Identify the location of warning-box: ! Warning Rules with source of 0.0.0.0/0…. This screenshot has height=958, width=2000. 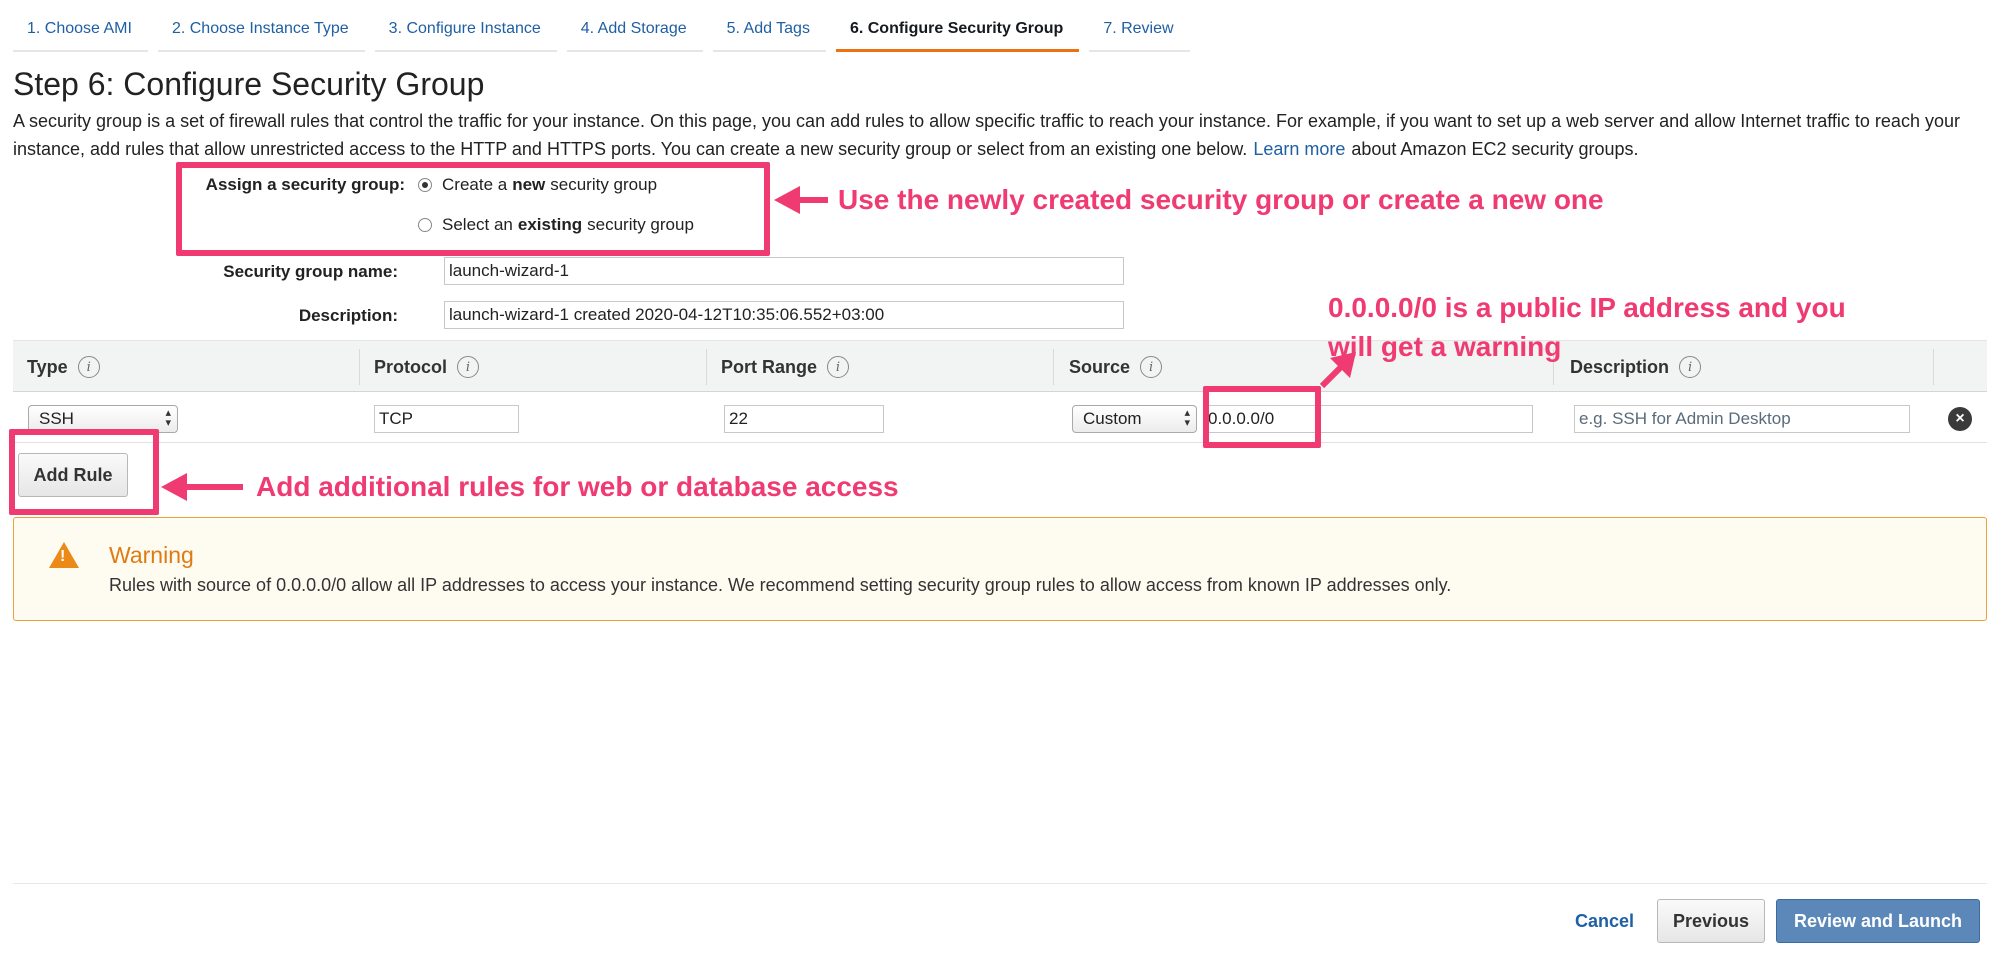
(1000, 569).